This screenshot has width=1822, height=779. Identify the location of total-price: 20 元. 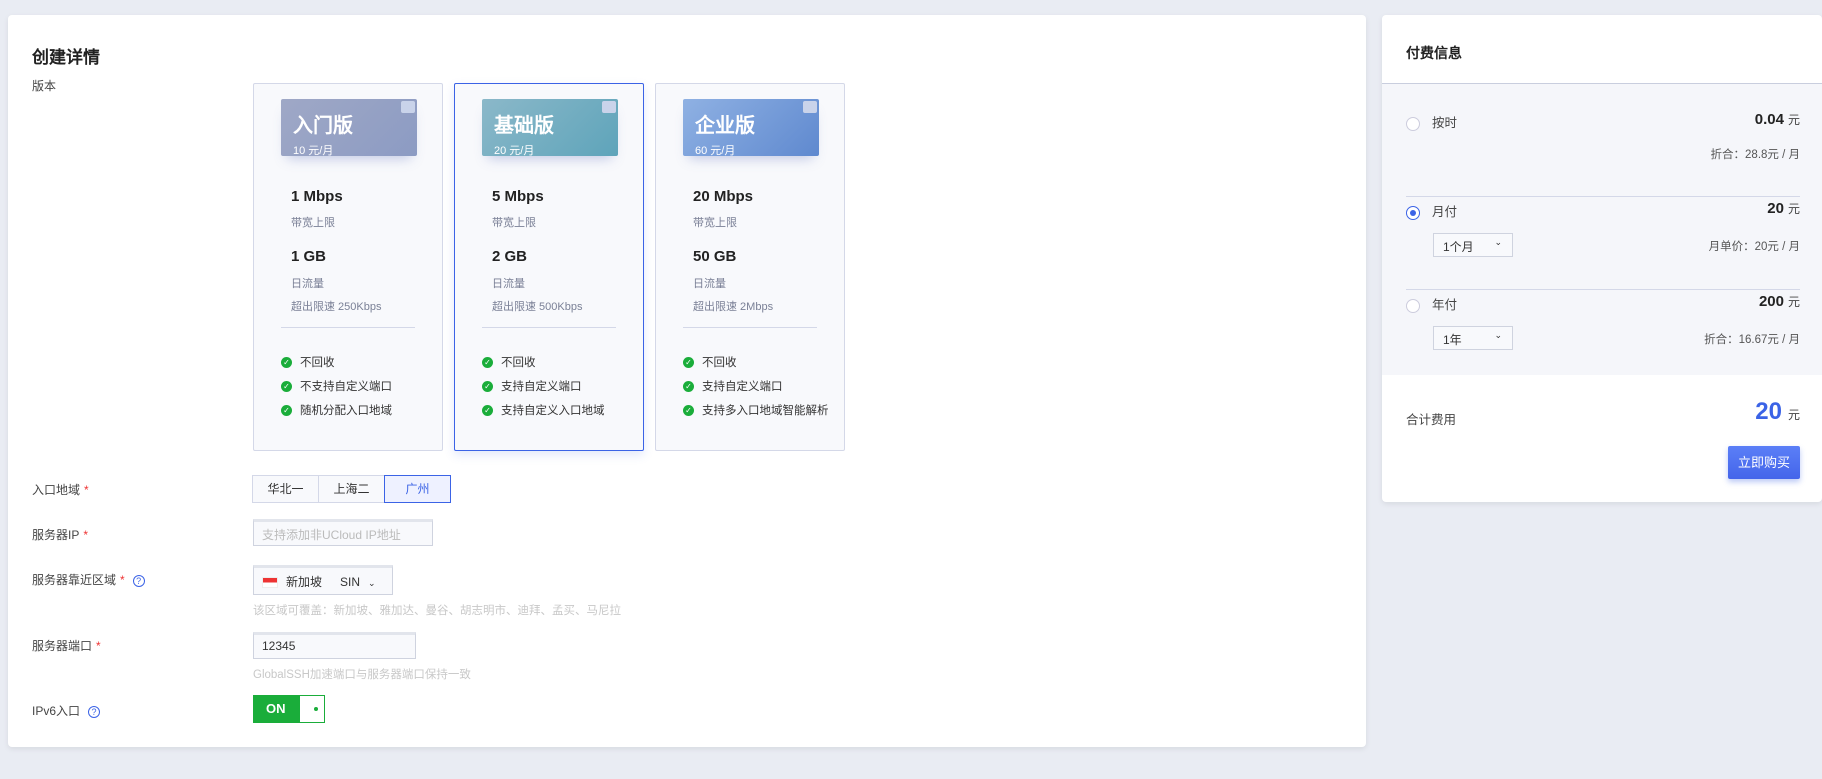
(1777, 412).